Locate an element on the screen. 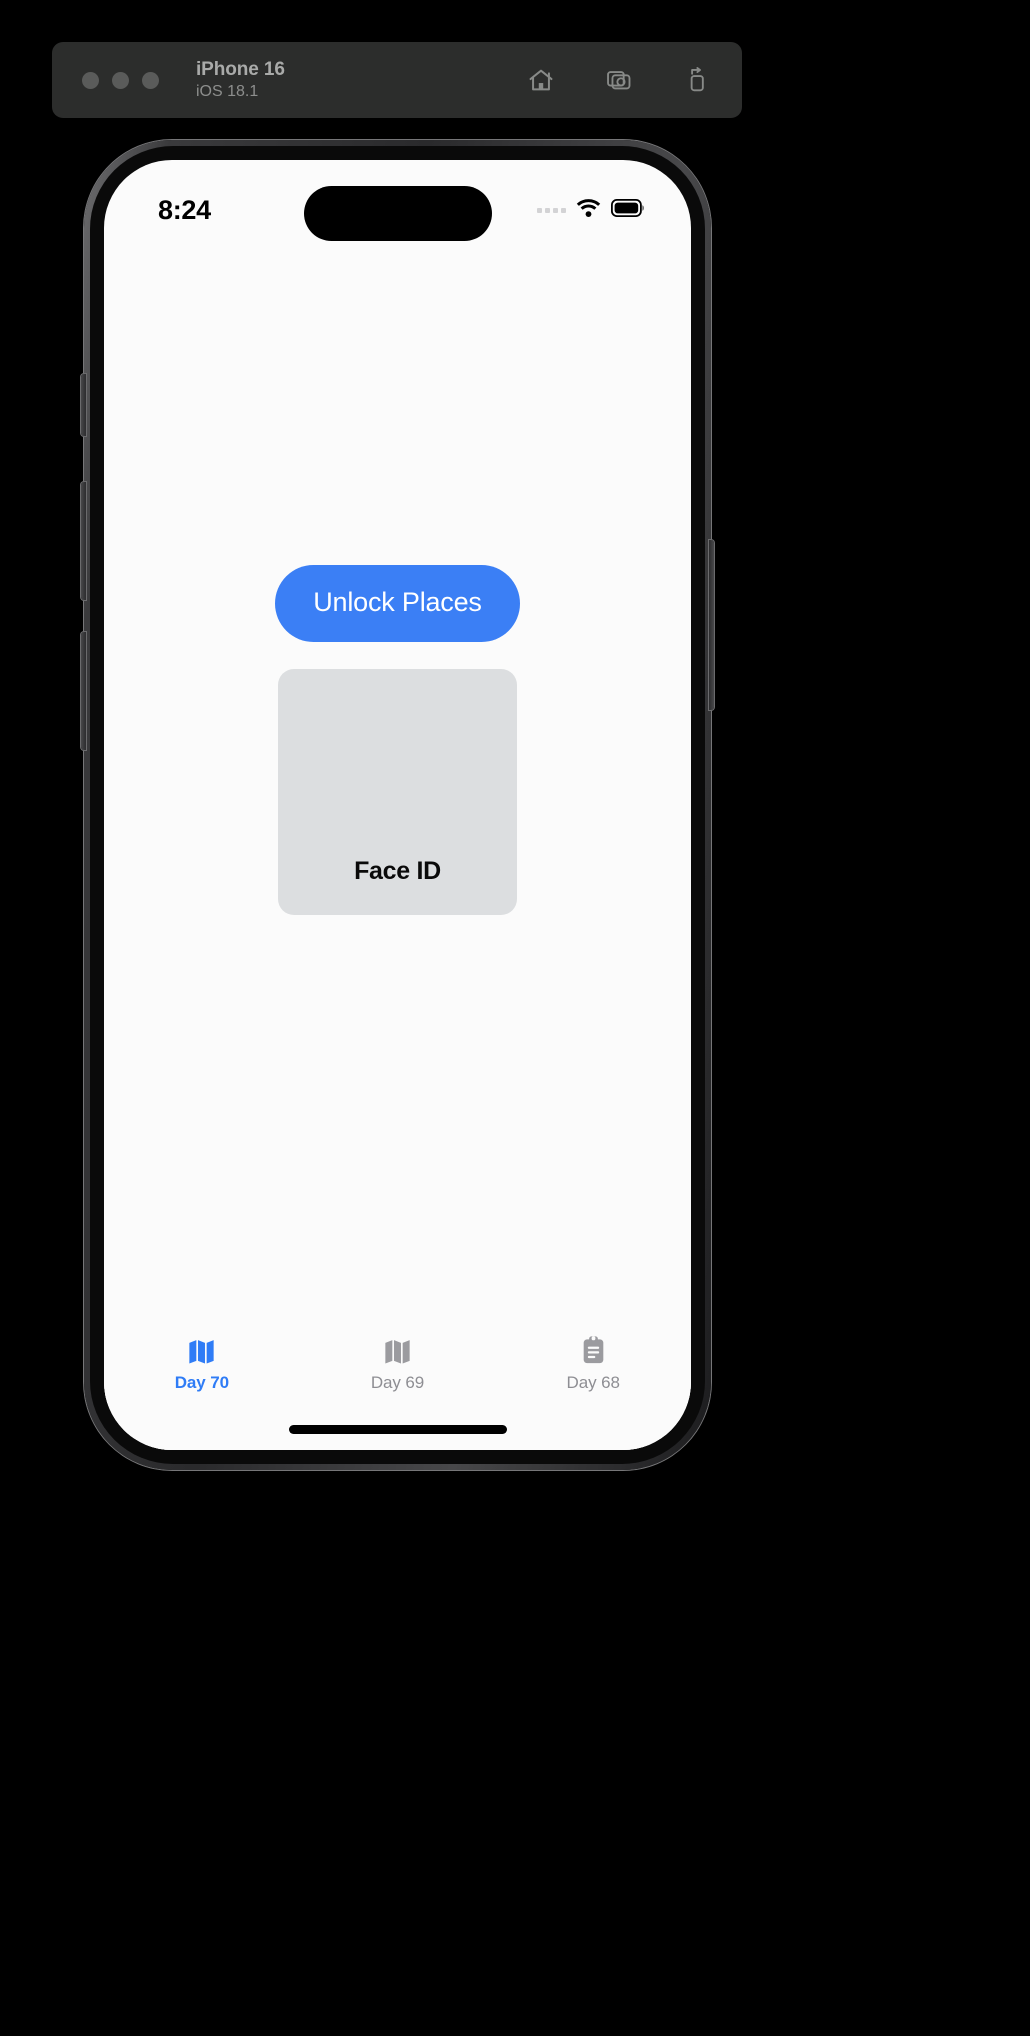  os-version: iOS 18.1 is located at coordinates (227, 91).